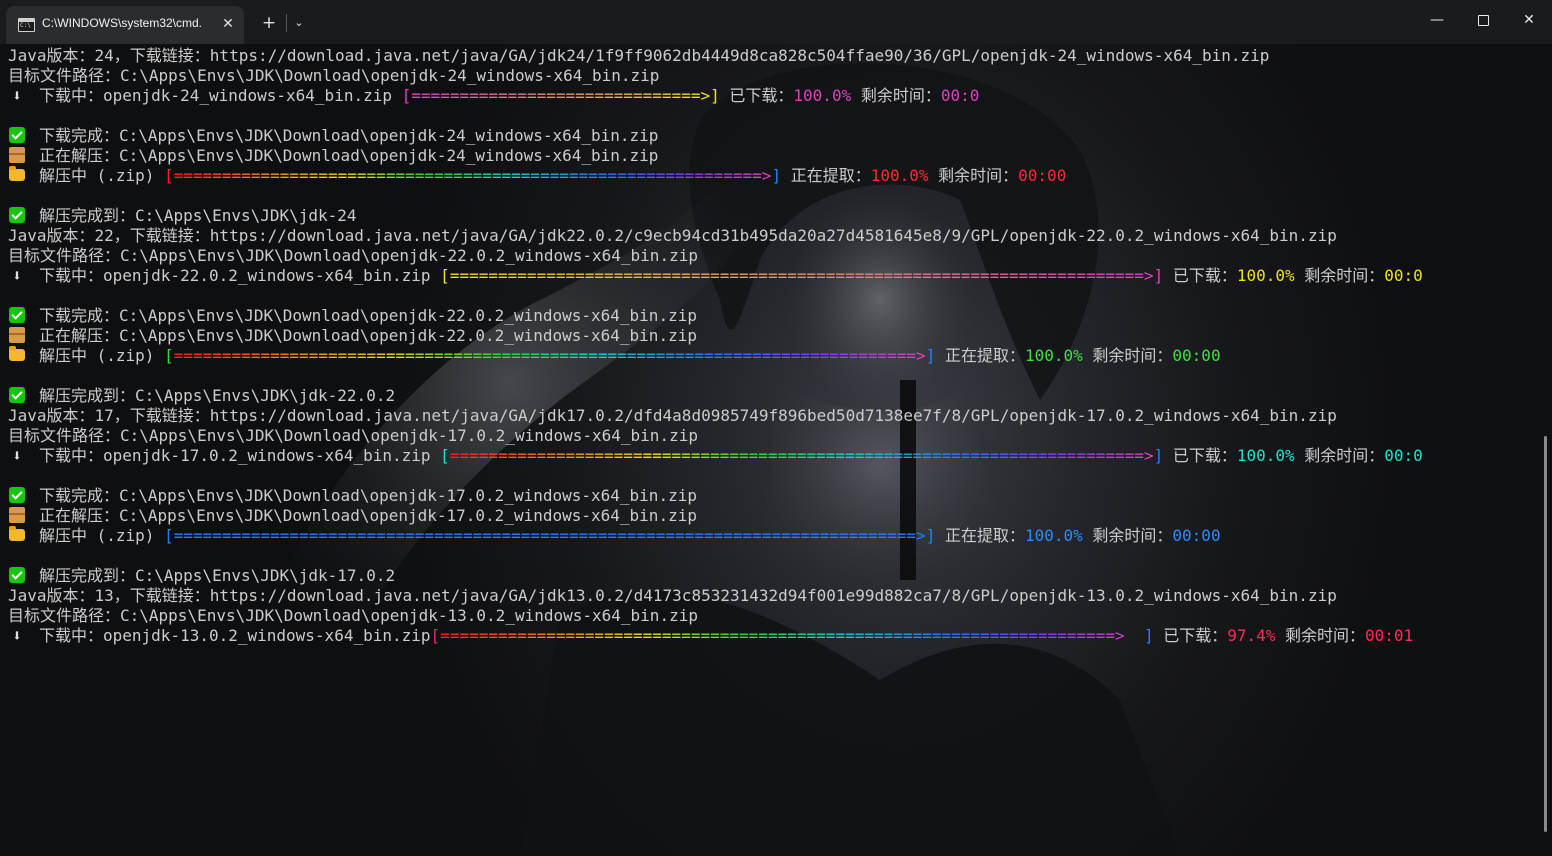 The width and height of the screenshot is (1552, 856). Describe the element at coordinates (217, 395) in the screenshot. I see `line-text: 解压完成到：C:\Apps\Envs\JDK\jdk-22.0.2` at that location.